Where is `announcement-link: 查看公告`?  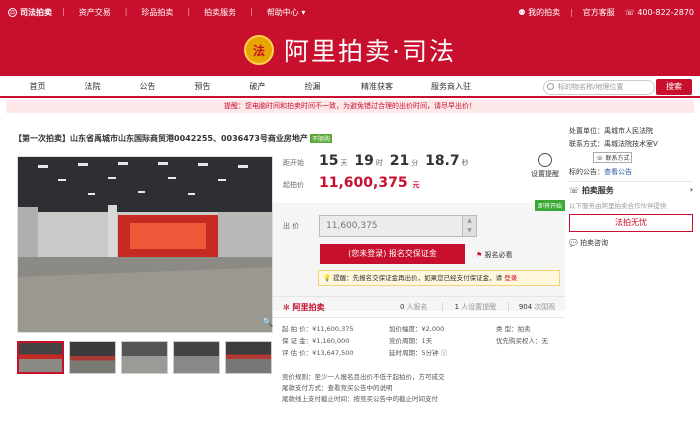
announcement-link: 查看公告 is located at coordinates (618, 172).